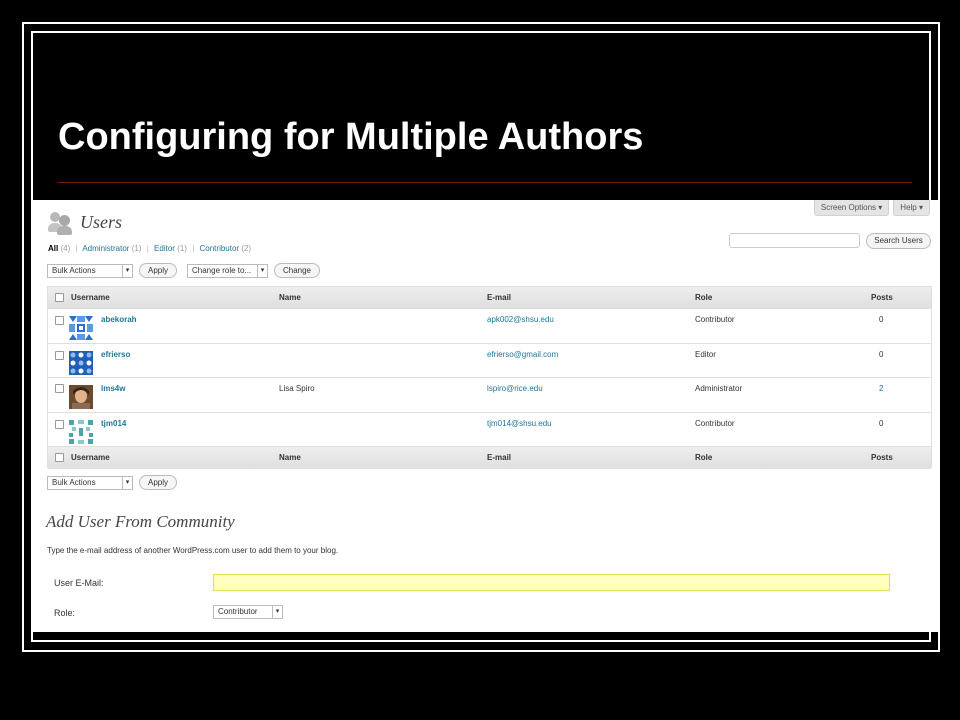 This screenshot has height=720, width=960. I want to click on username-link: efrierso, so click(115, 354).